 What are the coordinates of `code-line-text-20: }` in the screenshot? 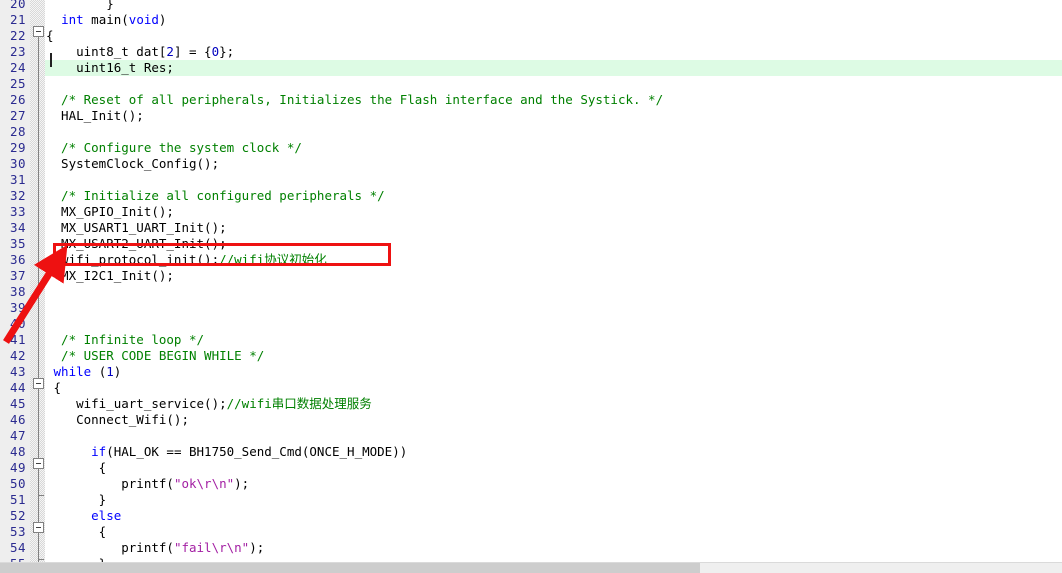 It's located at (80, 6).